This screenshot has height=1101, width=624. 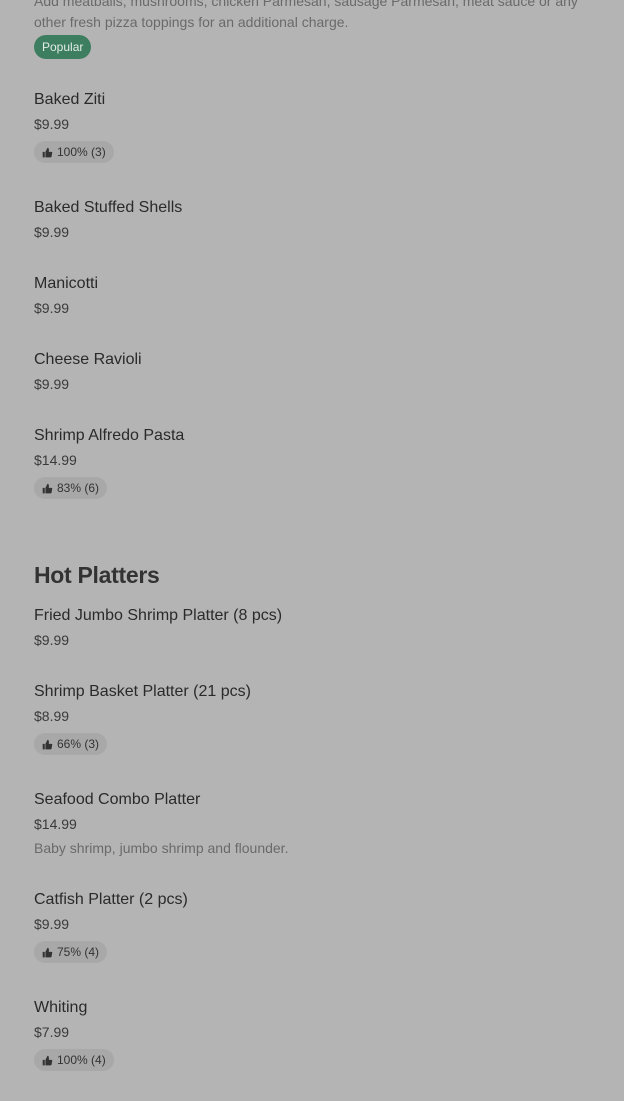 I want to click on rating-badge: 100% (3), so click(x=74, y=152).